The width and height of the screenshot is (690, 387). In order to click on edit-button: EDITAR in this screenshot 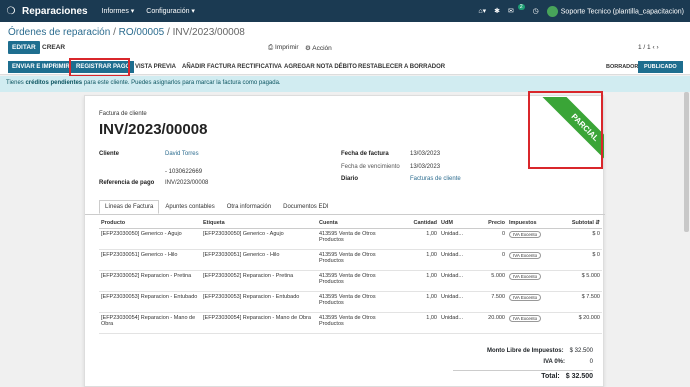, I will do `click(24, 47)`.